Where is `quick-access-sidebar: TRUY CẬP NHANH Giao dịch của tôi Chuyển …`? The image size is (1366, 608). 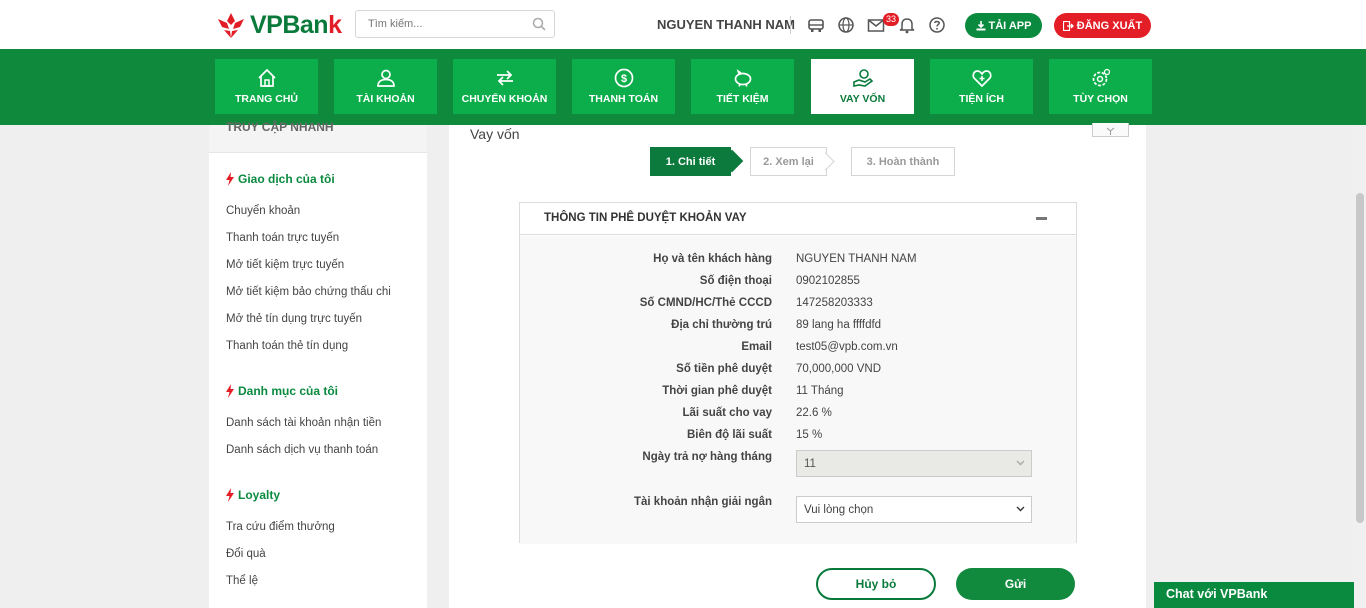
quick-access-sidebar: TRUY CẬP NHANH Giao dịch của tôi Chuyển … is located at coordinates (318, 364).